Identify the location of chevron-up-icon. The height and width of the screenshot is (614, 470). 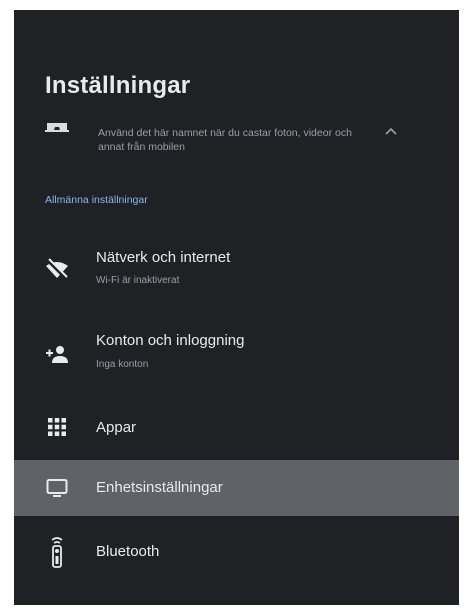
(391, 131).